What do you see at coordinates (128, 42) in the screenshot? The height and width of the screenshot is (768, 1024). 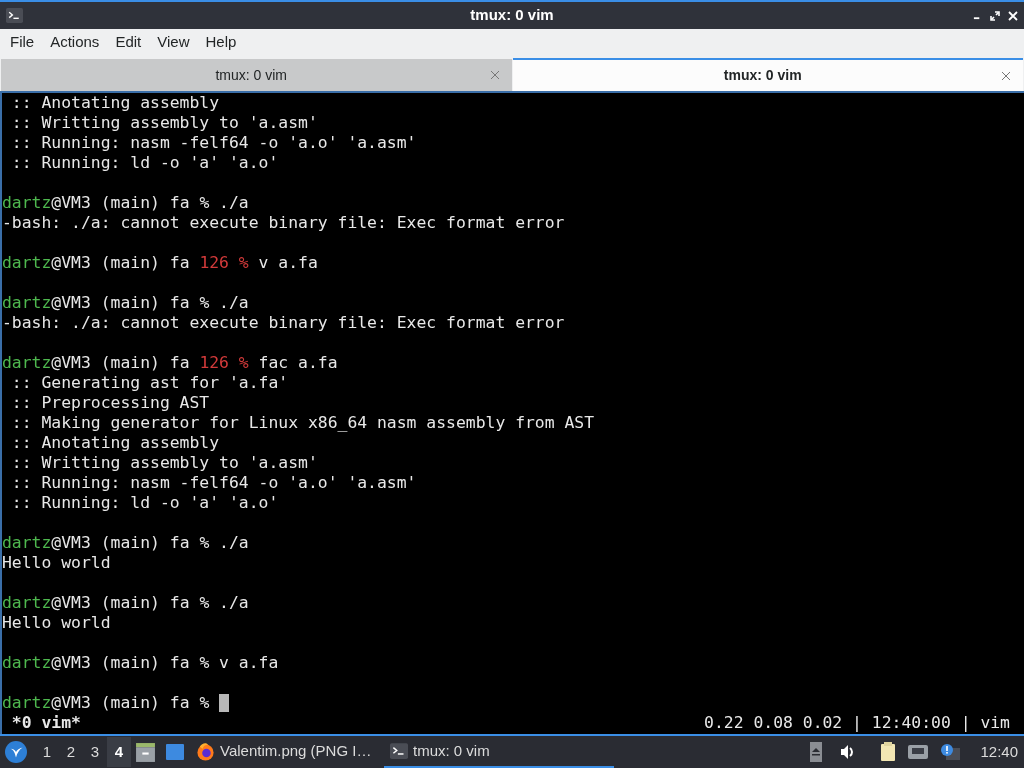 I see `menu-item: Edit` at bounding box center [128, 42].